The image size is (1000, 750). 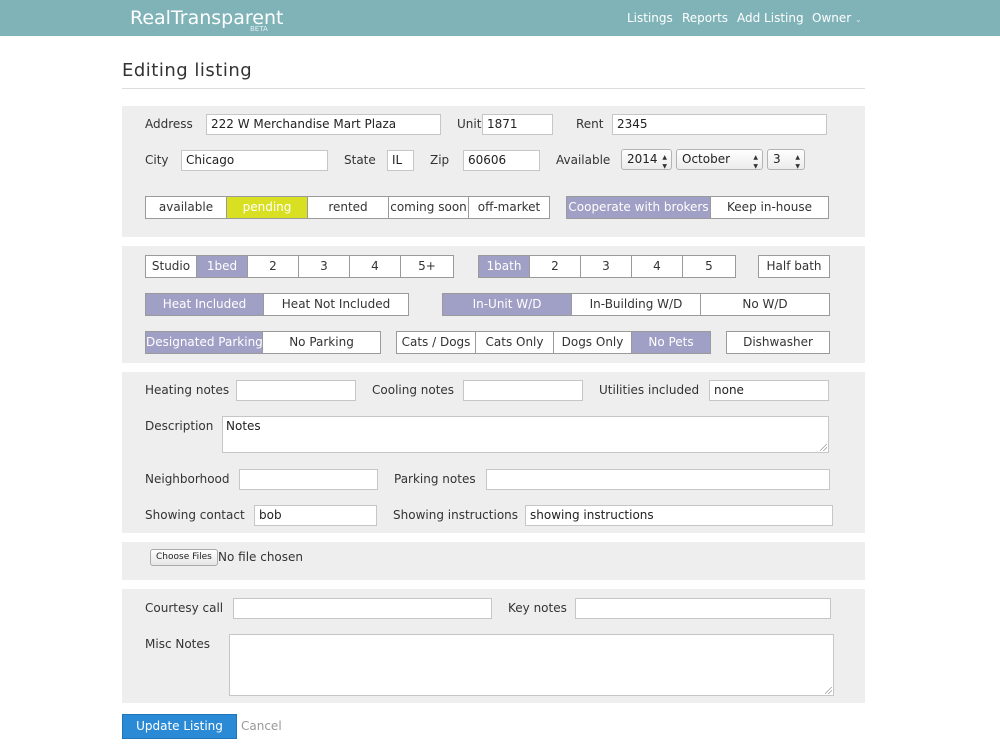 I want to click on pets-cats-dogs: Cats / Dogs, so click(x=436, y=342).